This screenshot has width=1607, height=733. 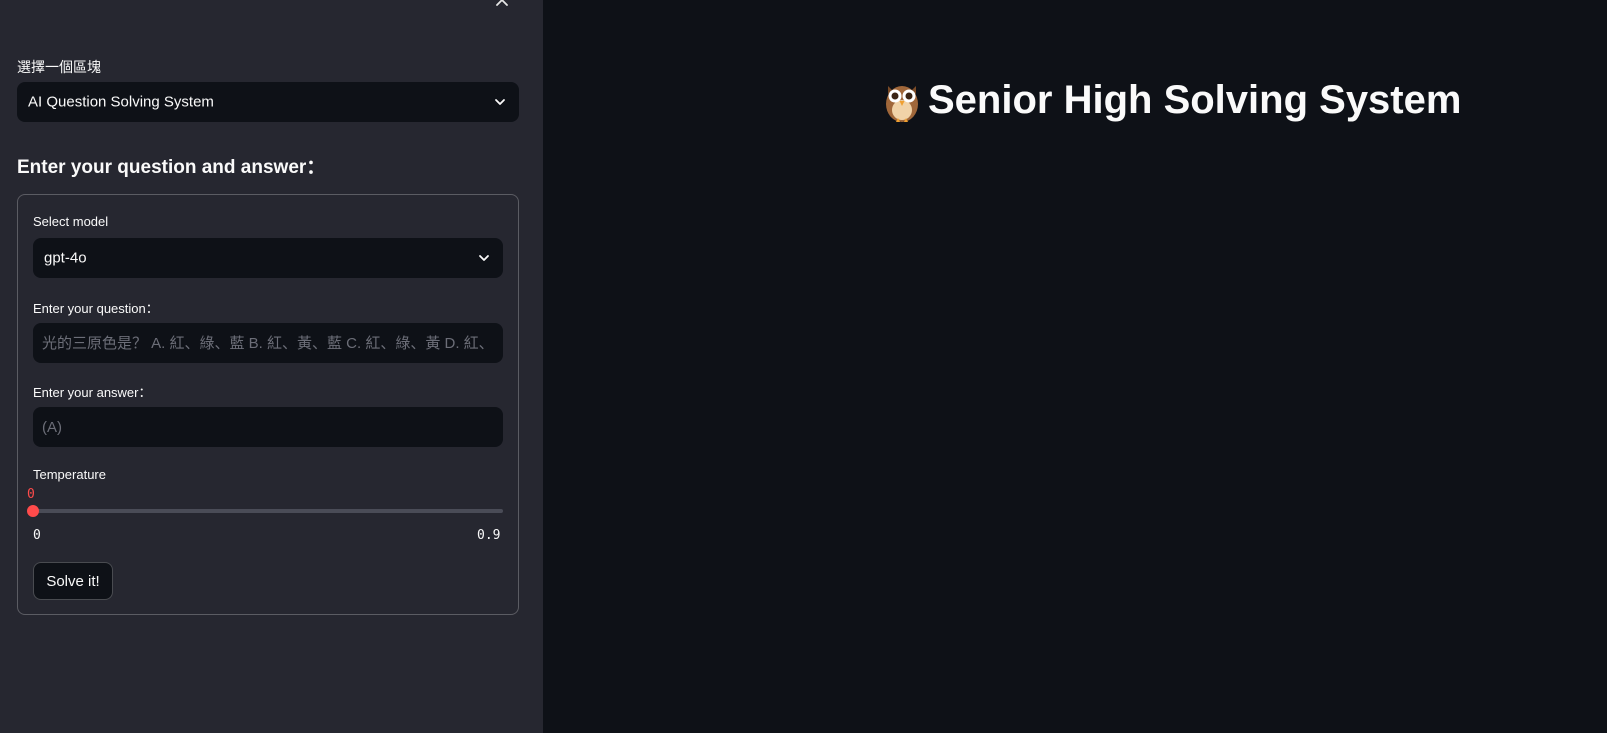 I want to click on owl-icon, so click(x=902, y=104).